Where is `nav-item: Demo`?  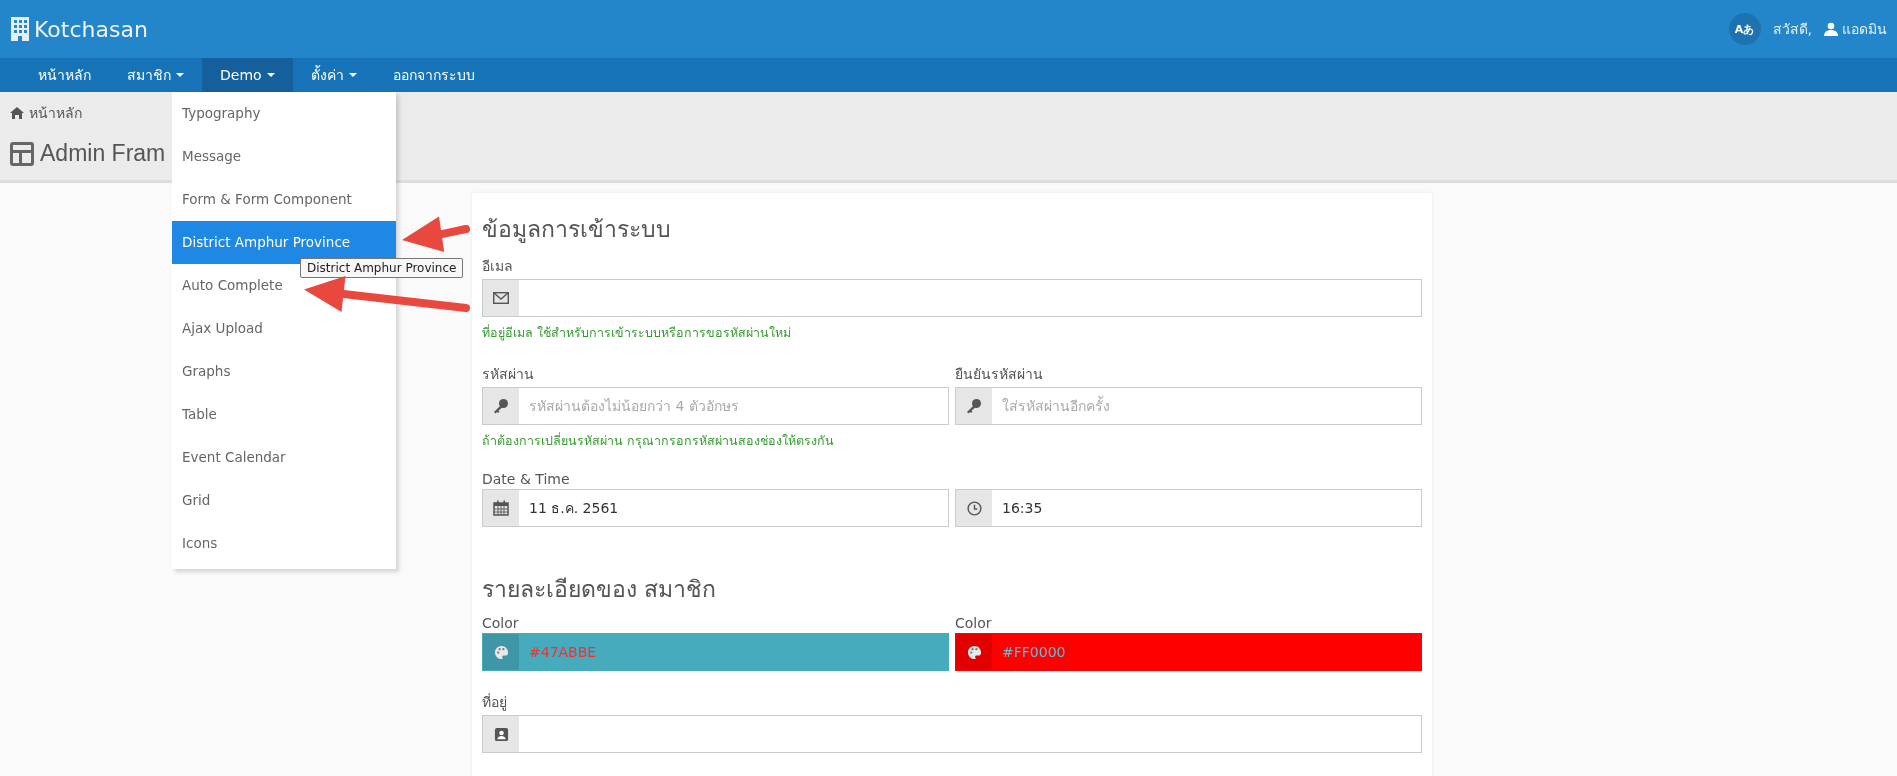 nav-item: Demo is located at coordinates (247, 75).